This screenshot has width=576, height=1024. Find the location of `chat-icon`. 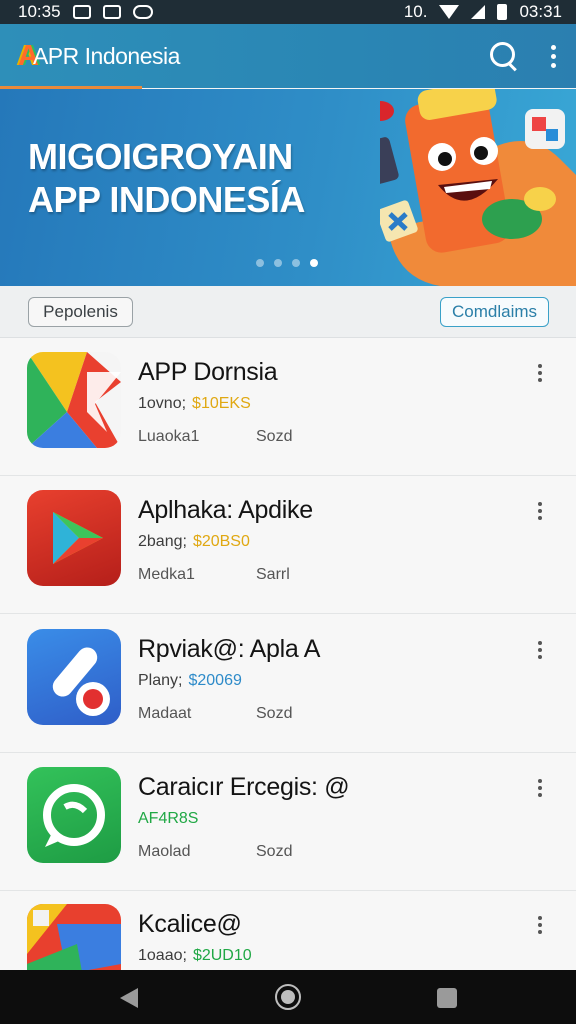

chat-icon is located at coordinates (74, 815).